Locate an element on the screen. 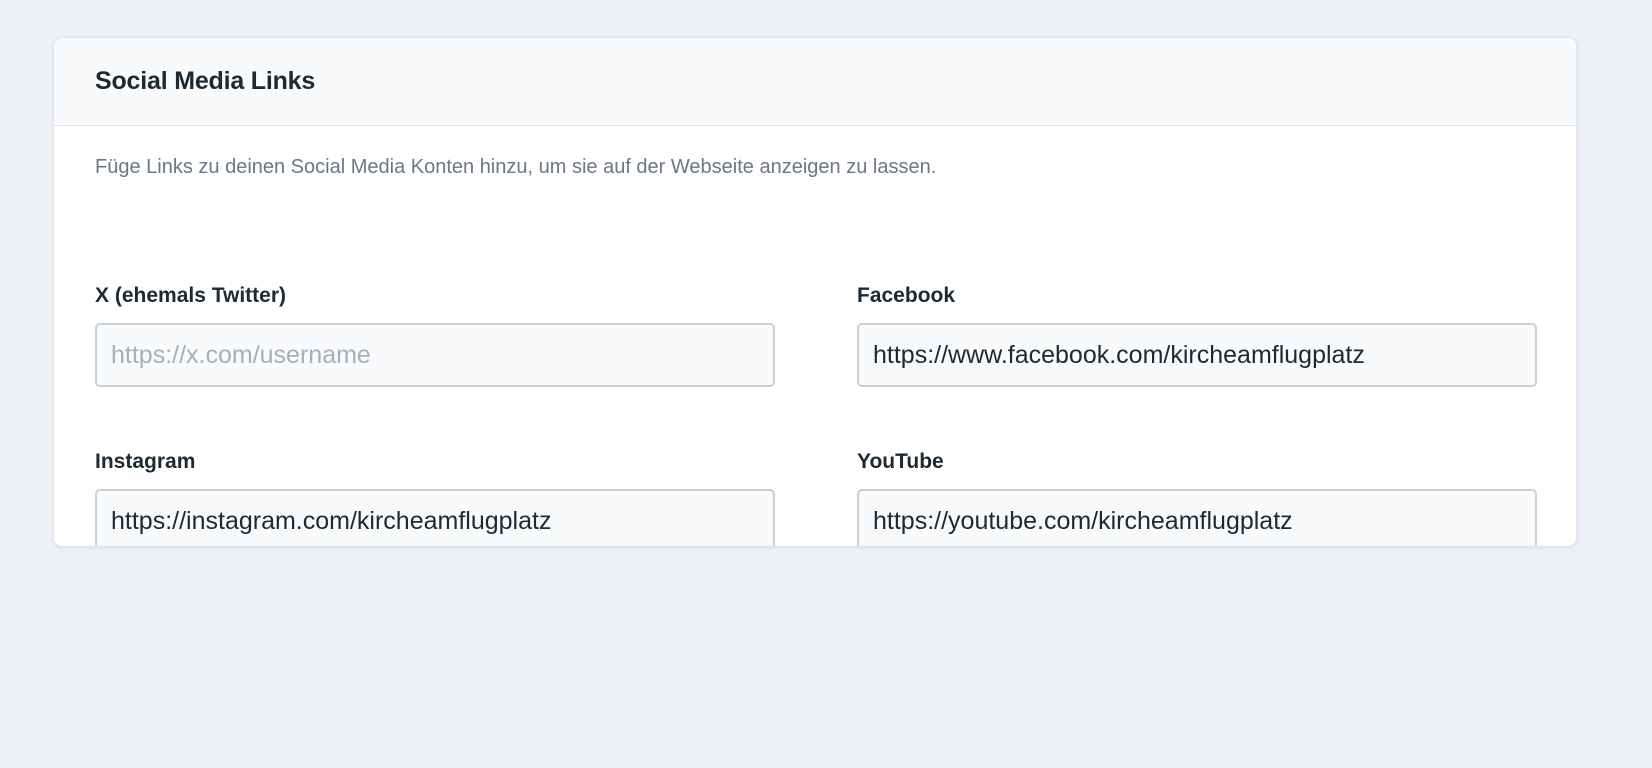 The width and height of the screenshot is (1652, 768). instagram-field: Instagram is located at coordinates (435, 497).